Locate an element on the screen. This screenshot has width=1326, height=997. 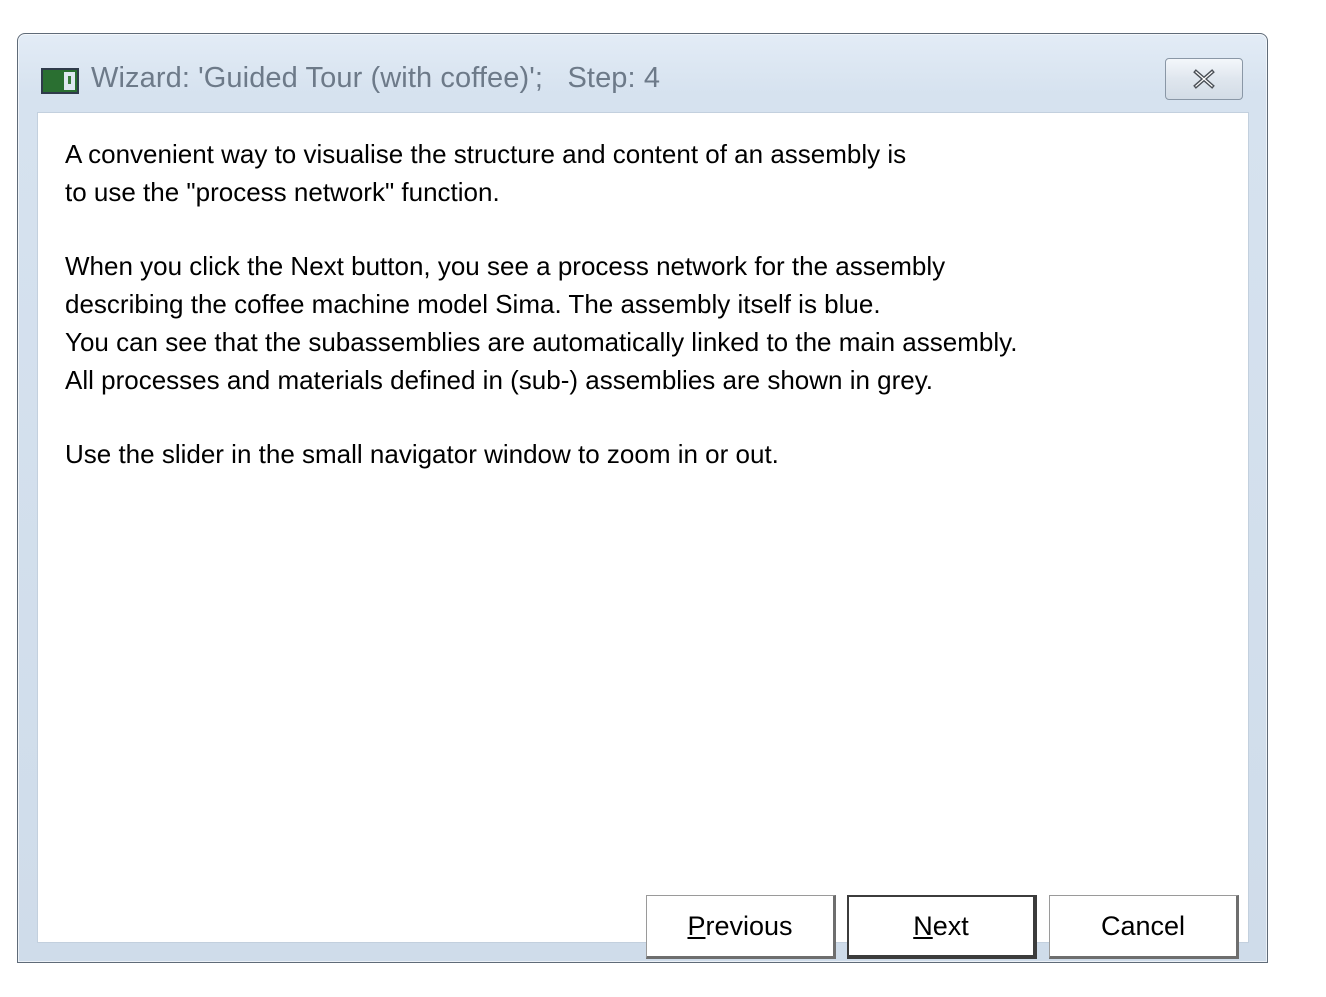
previous-button: Previous is located at coordinates (741, 927).